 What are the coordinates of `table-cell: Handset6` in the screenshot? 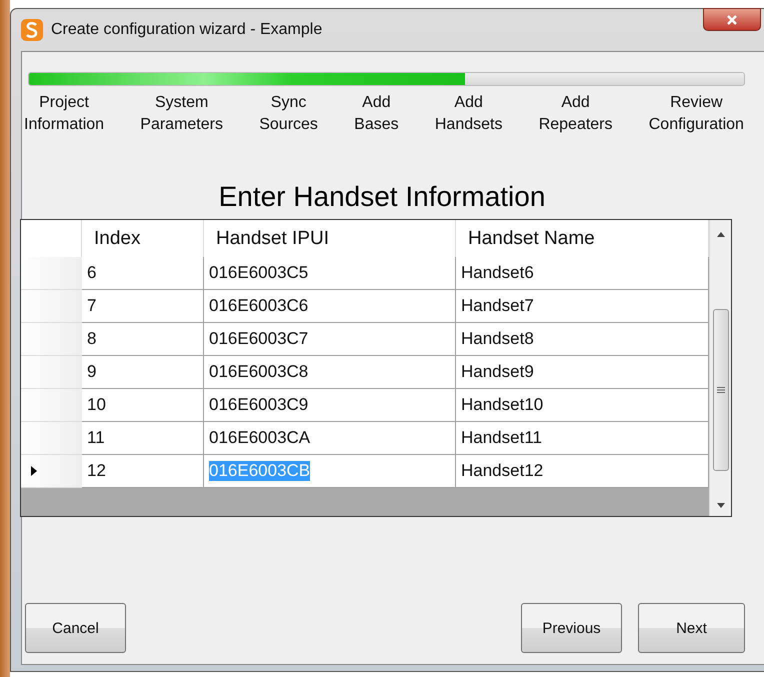 It's located at (582, 273).